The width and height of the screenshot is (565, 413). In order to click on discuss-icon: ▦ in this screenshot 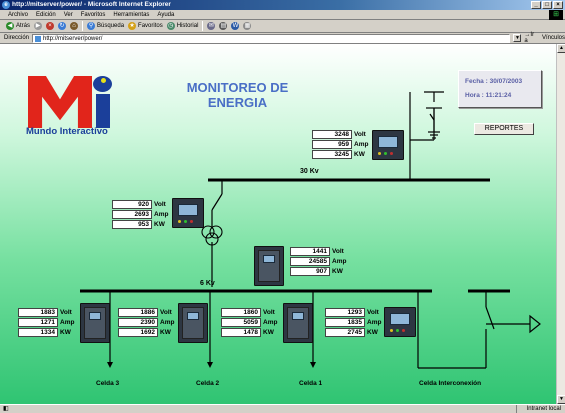, I will do `click(247, 26)`.